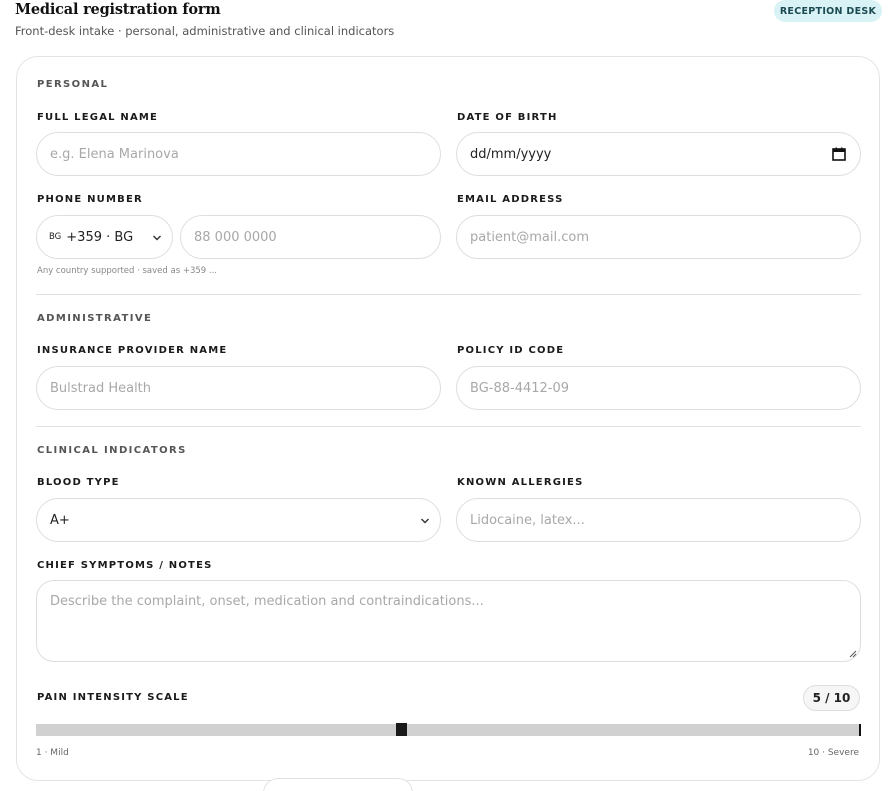 The width and height of the screenshot is (890, 791). What do you see at coordinates (132, 350) in the screenshot?
I see `insurance-provider-label: INSURANCE PROVIDER NAME` at bounding box center [132, 350].